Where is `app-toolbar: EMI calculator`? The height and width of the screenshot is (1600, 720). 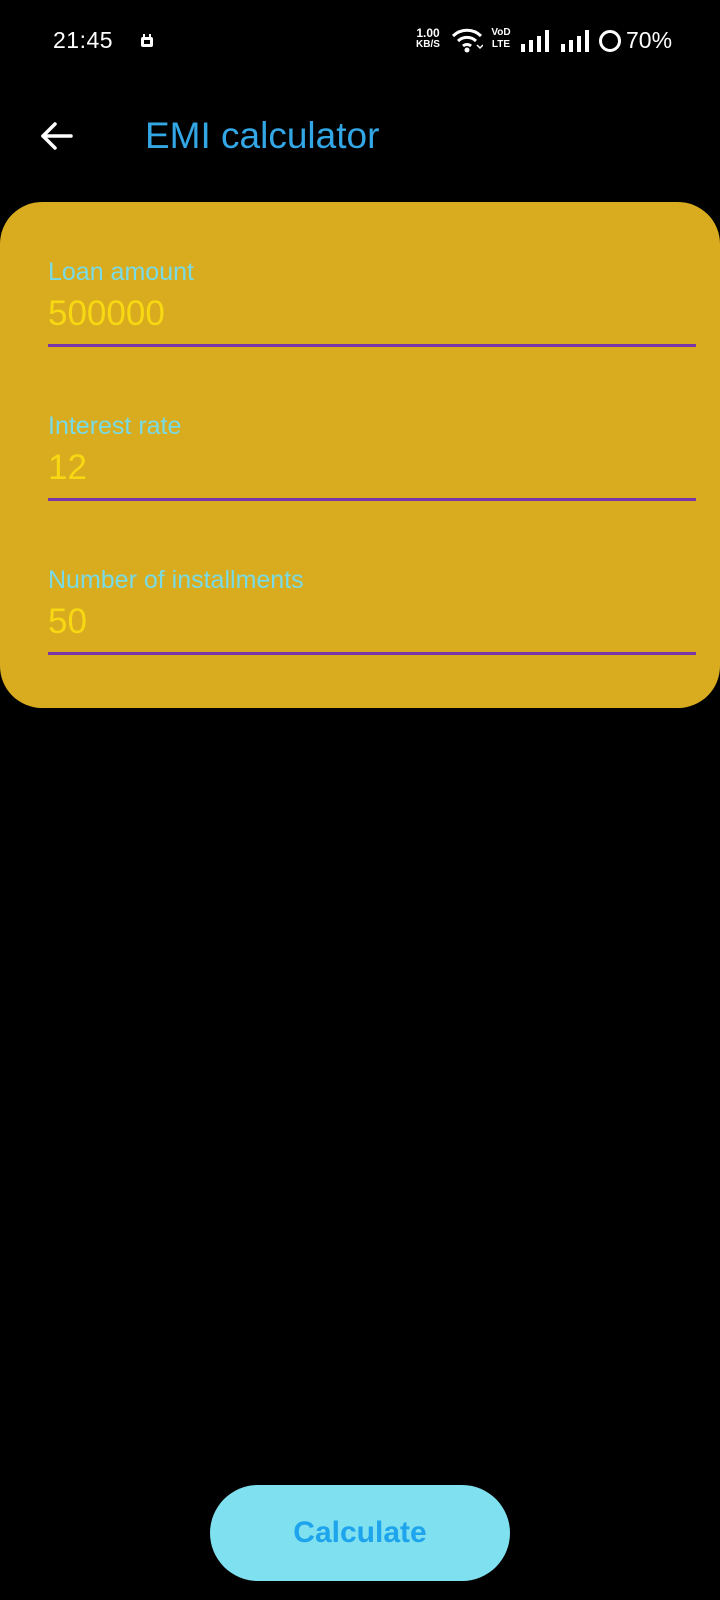 app-toolbar: EMI calculator is located at coordinates (360, 138).